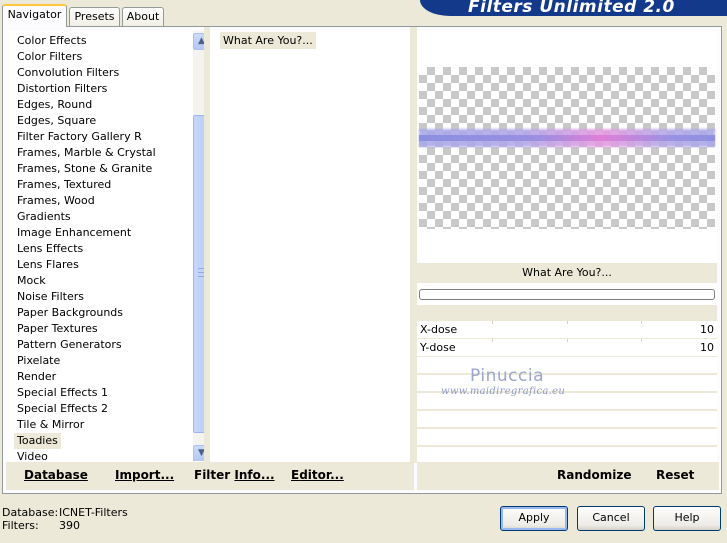 This screenshot has height=543, width=727. I want to click on category-item: Special Effects 1, so click(62, 393).